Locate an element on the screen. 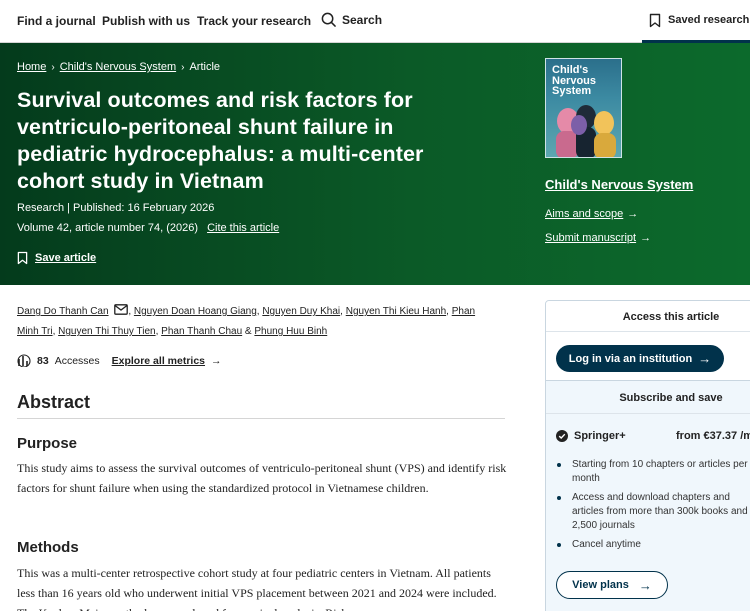 The image size is (750, 611). nav-track-research: Track your research is located at coordinates (254, 21).